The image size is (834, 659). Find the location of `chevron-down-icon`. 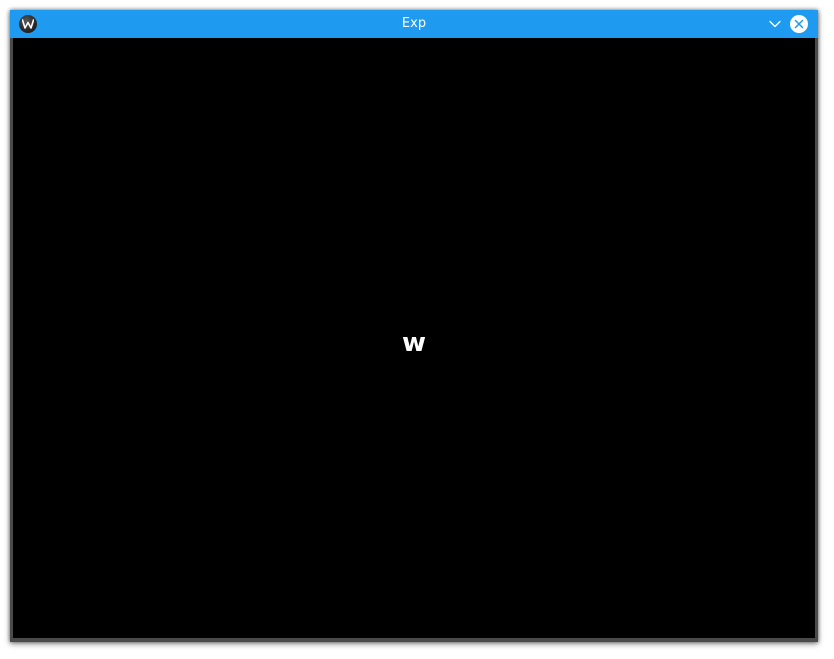

chevron-down-icon is located at coordinates (775, 24).